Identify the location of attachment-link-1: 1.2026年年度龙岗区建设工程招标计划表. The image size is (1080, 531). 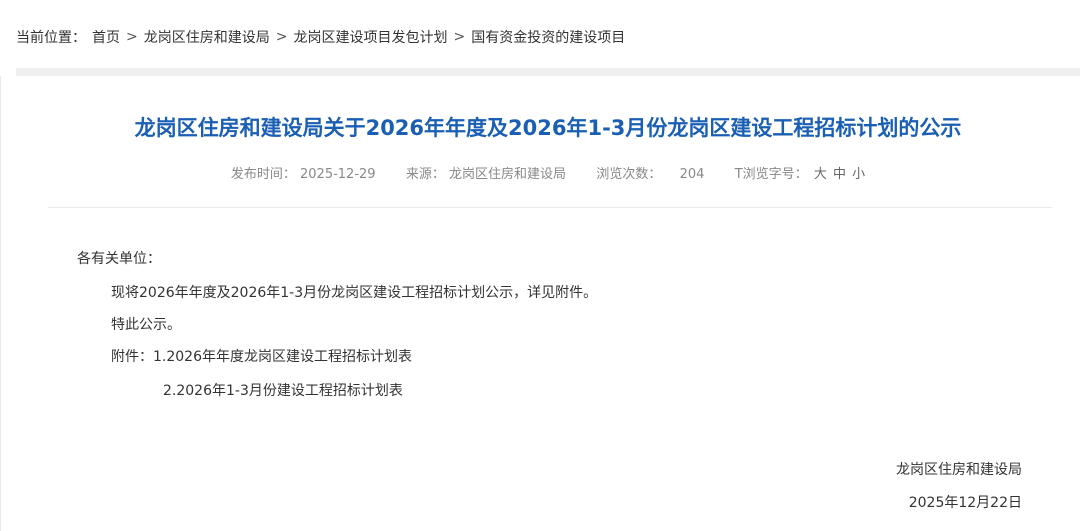
(282, 357).